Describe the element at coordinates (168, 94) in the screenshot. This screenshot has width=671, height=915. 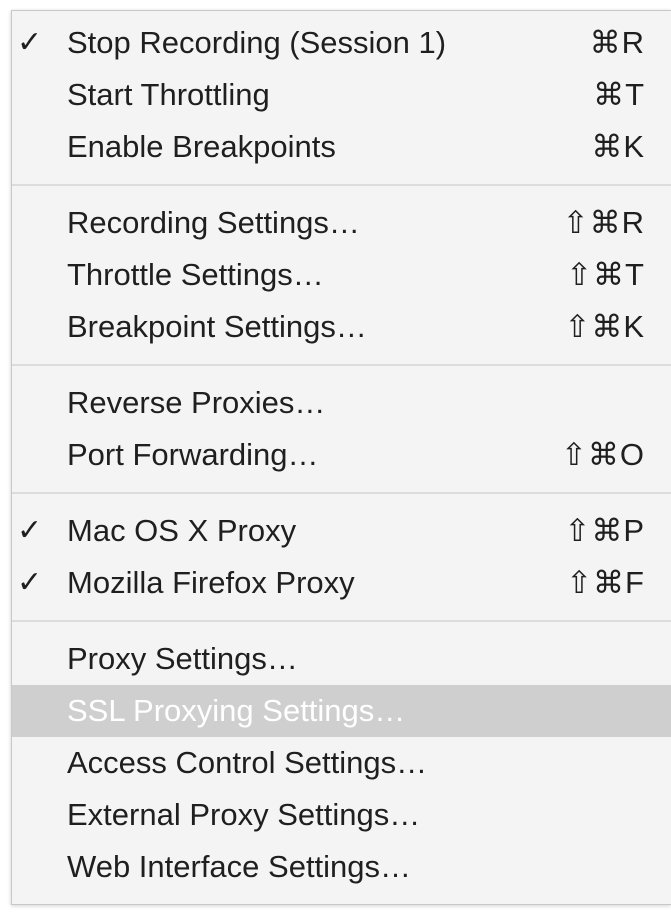
I see `menu-item-label: Start Throttling` at that location.